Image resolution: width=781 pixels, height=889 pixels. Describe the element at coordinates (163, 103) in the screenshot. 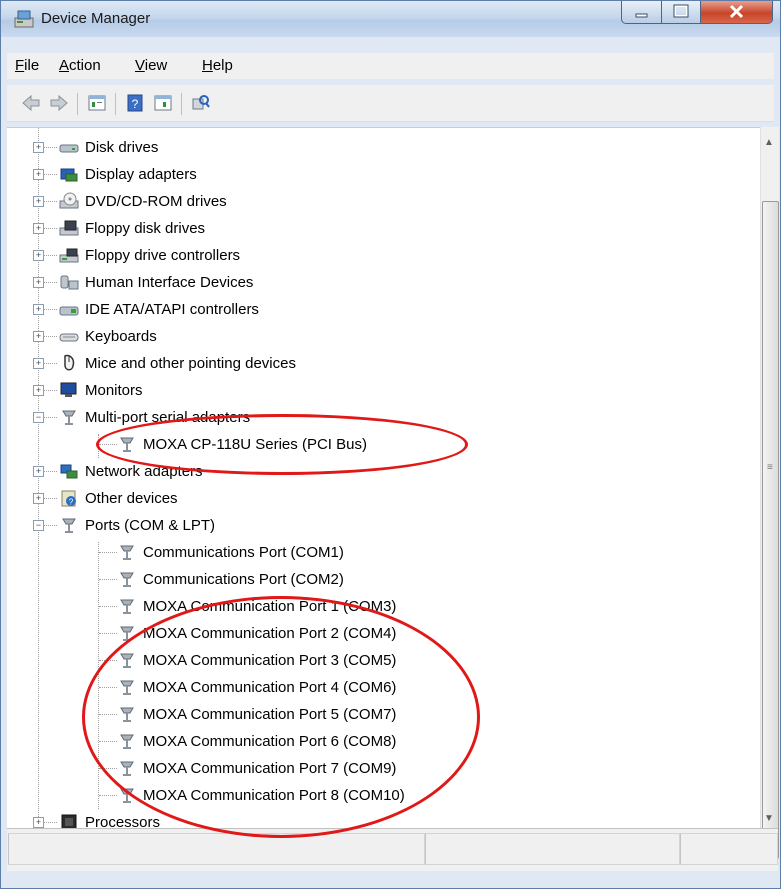

I see `update-icon` at that location.